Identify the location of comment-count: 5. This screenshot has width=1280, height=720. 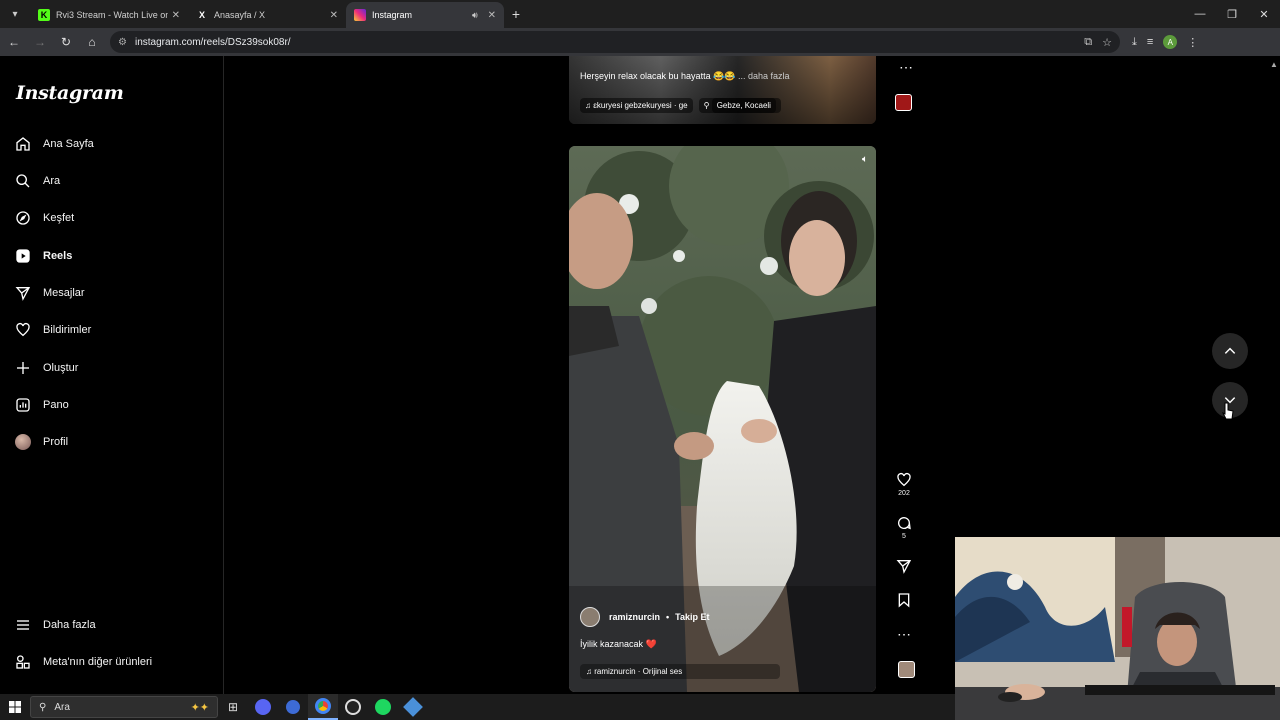
(904, 536).